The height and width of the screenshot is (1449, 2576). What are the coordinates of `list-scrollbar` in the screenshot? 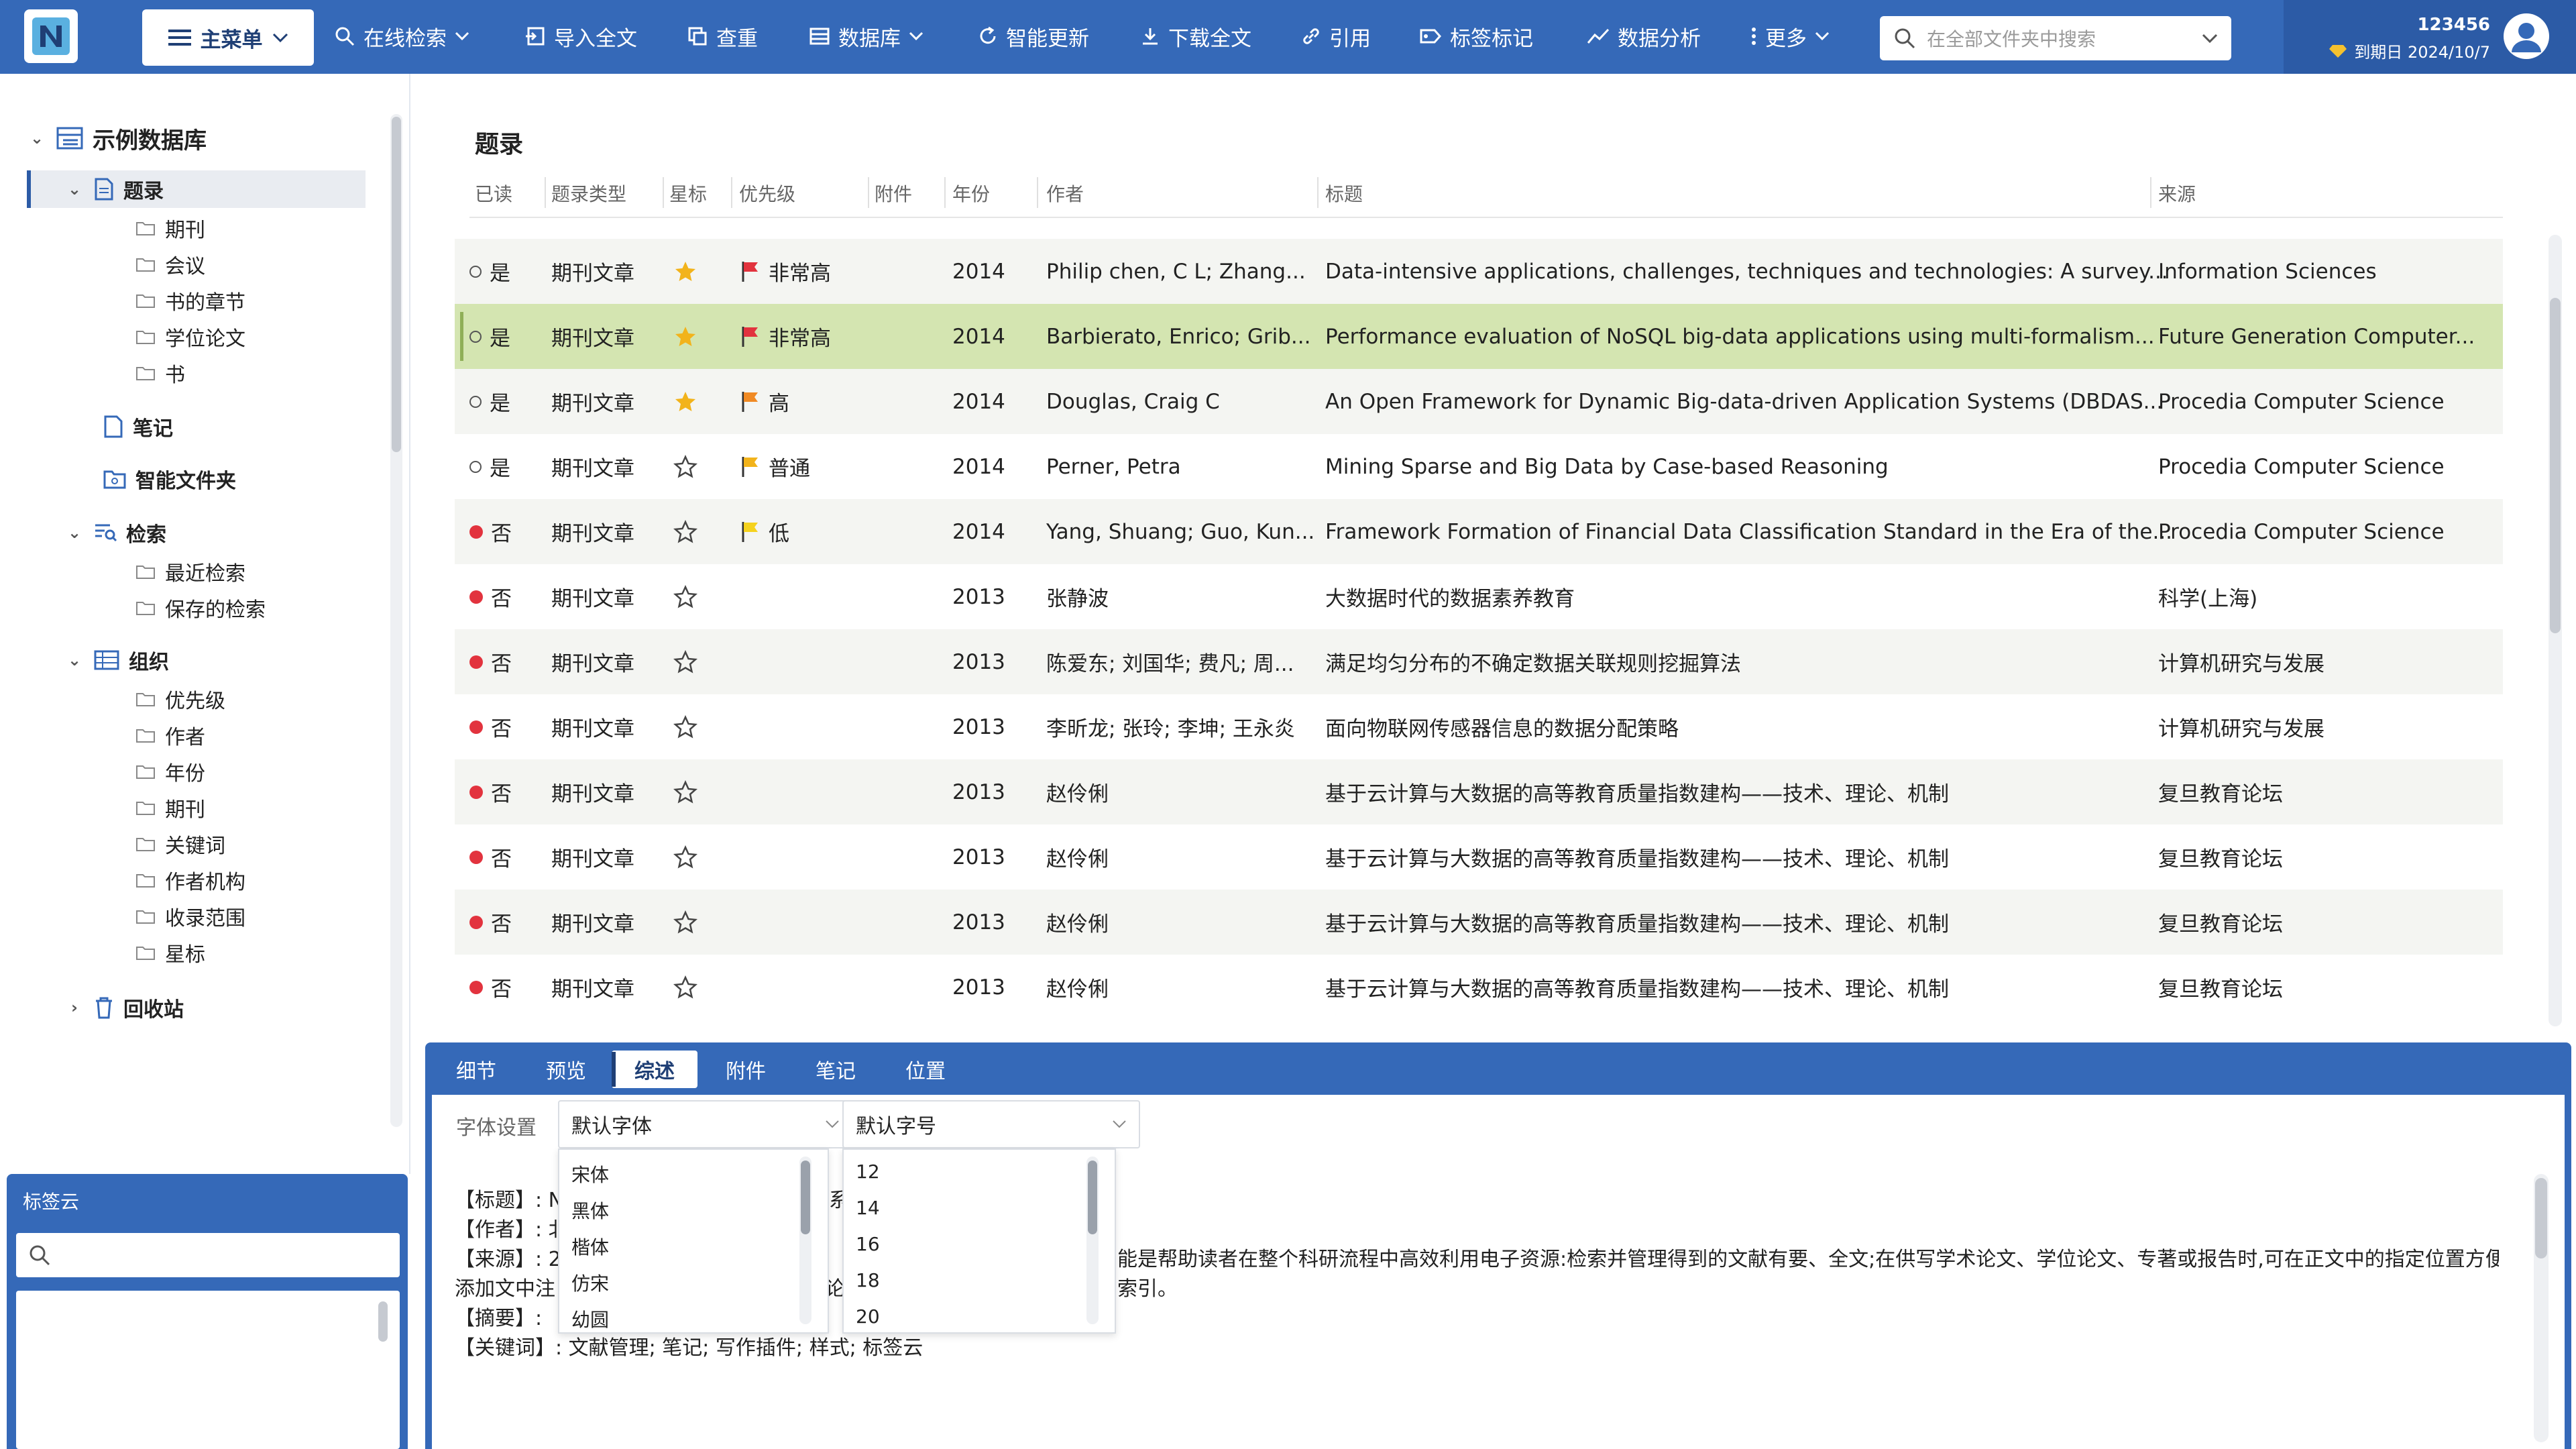 It's located at (2555, 465).